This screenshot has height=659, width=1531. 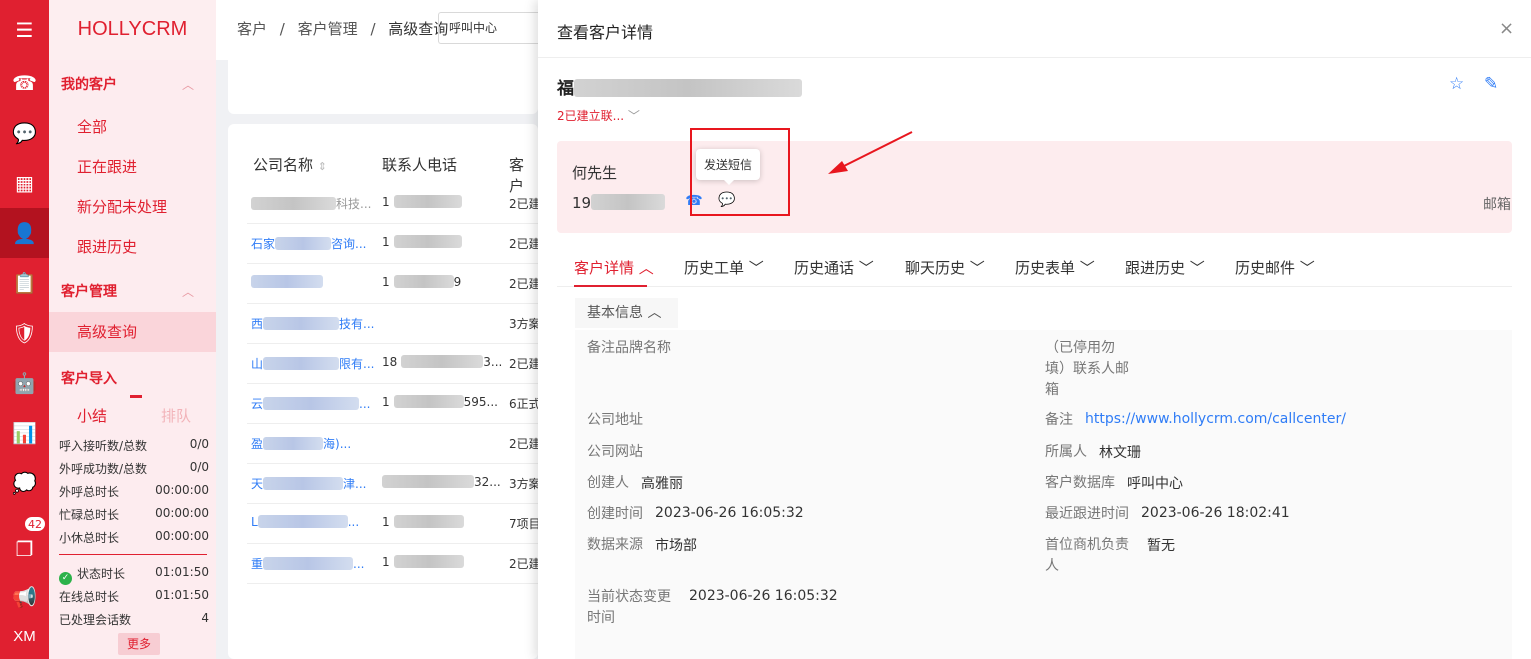 I want to click on megaphone-icon: 📢, so click(x=24, y=597).